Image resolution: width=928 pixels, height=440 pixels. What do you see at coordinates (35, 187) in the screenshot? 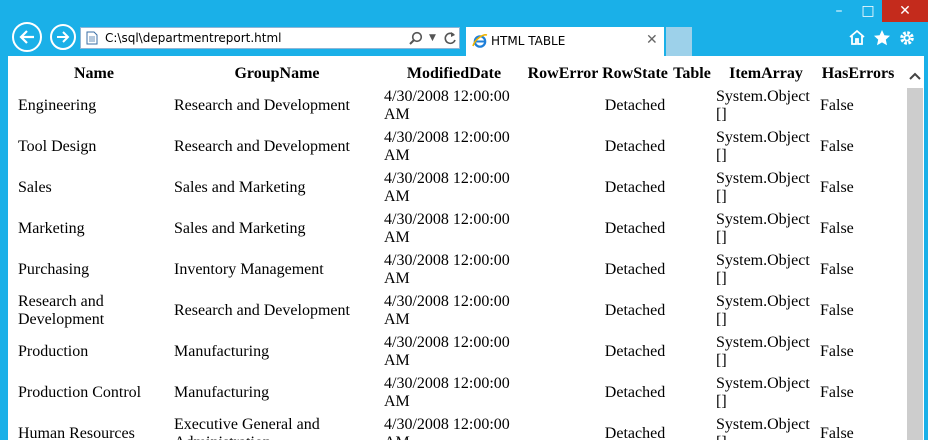
I see `cell-name: Sales` at bounding box center [35, 187].